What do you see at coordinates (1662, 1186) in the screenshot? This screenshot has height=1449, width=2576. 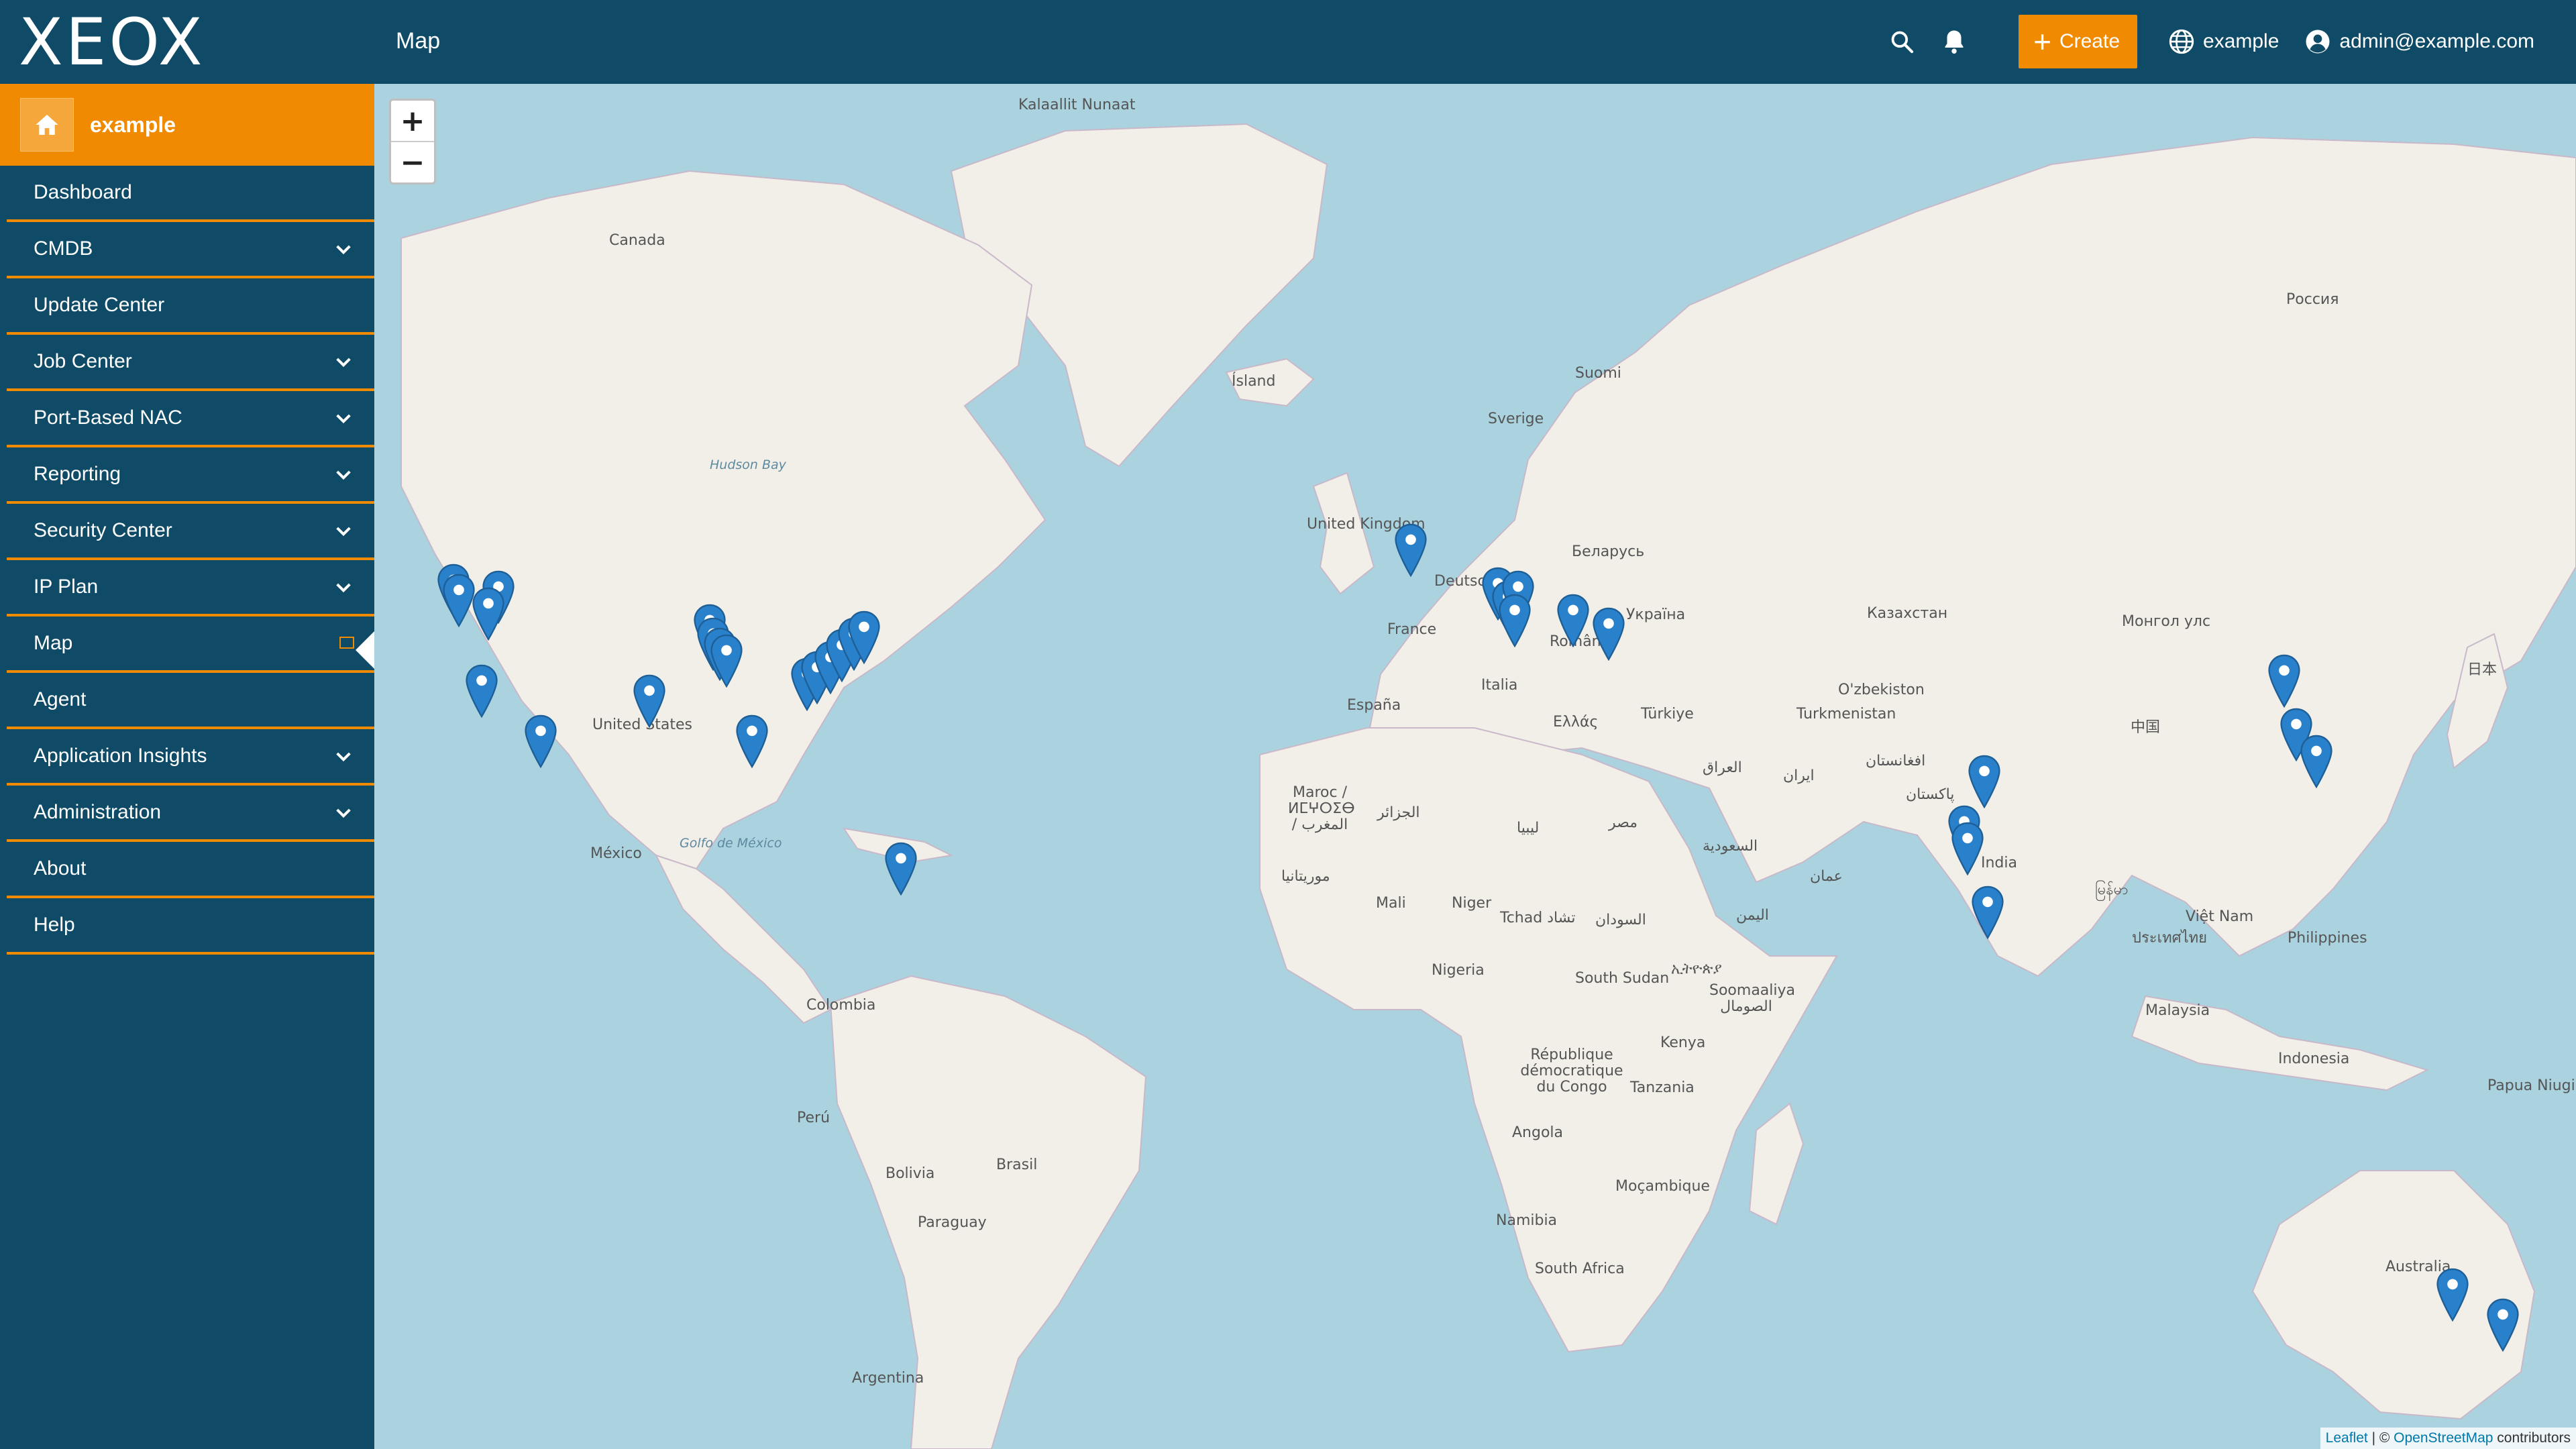 I see `map-label: Moçambique` at bounding box center [1662, 1186].